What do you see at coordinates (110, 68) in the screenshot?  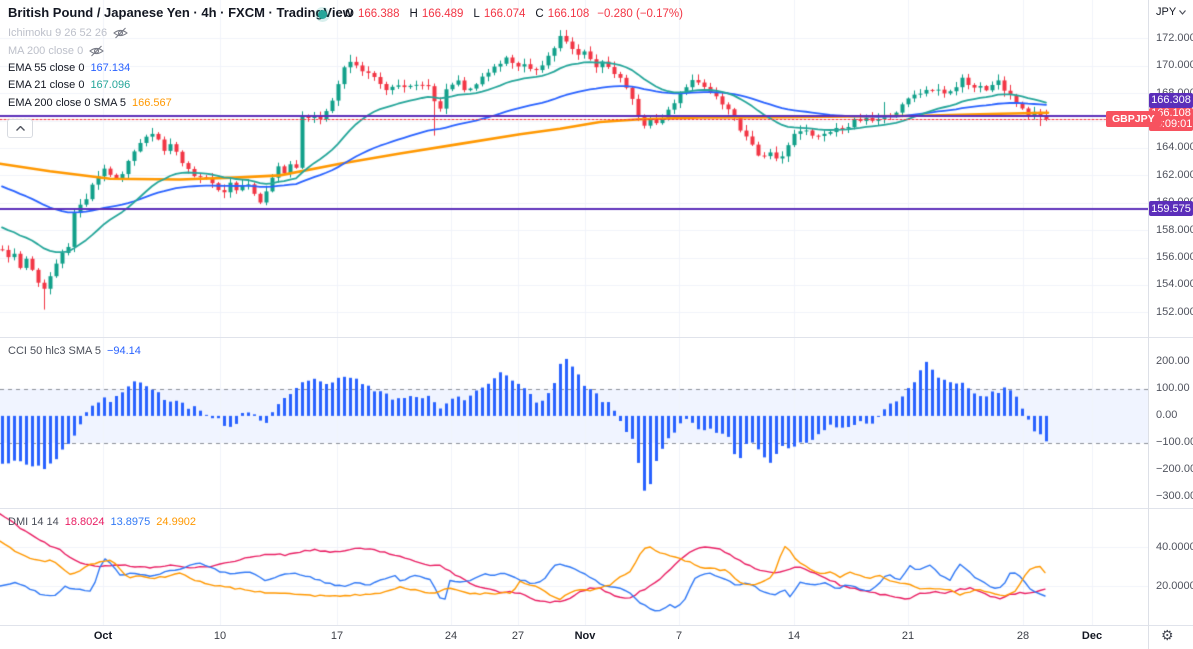 I see `indicator-value: 167.134` at bounding box center [110, 68].